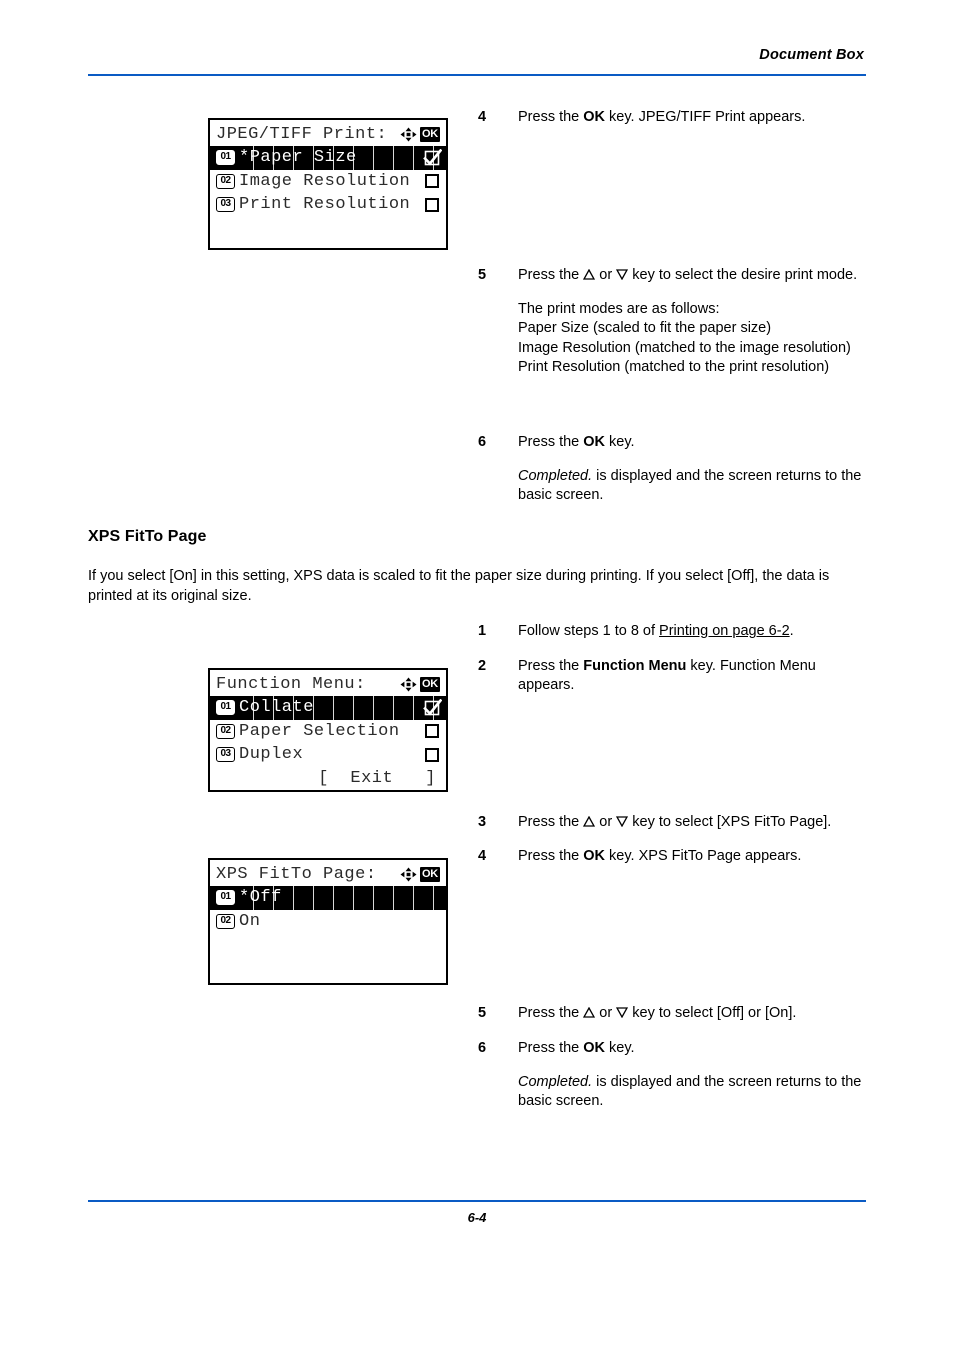 Image resolution: width=954 pixels, height=1350 pixels. Describe the element at coordinates (298, 158) in the screenshot. I see `row-label: *Paper Size` at that location.